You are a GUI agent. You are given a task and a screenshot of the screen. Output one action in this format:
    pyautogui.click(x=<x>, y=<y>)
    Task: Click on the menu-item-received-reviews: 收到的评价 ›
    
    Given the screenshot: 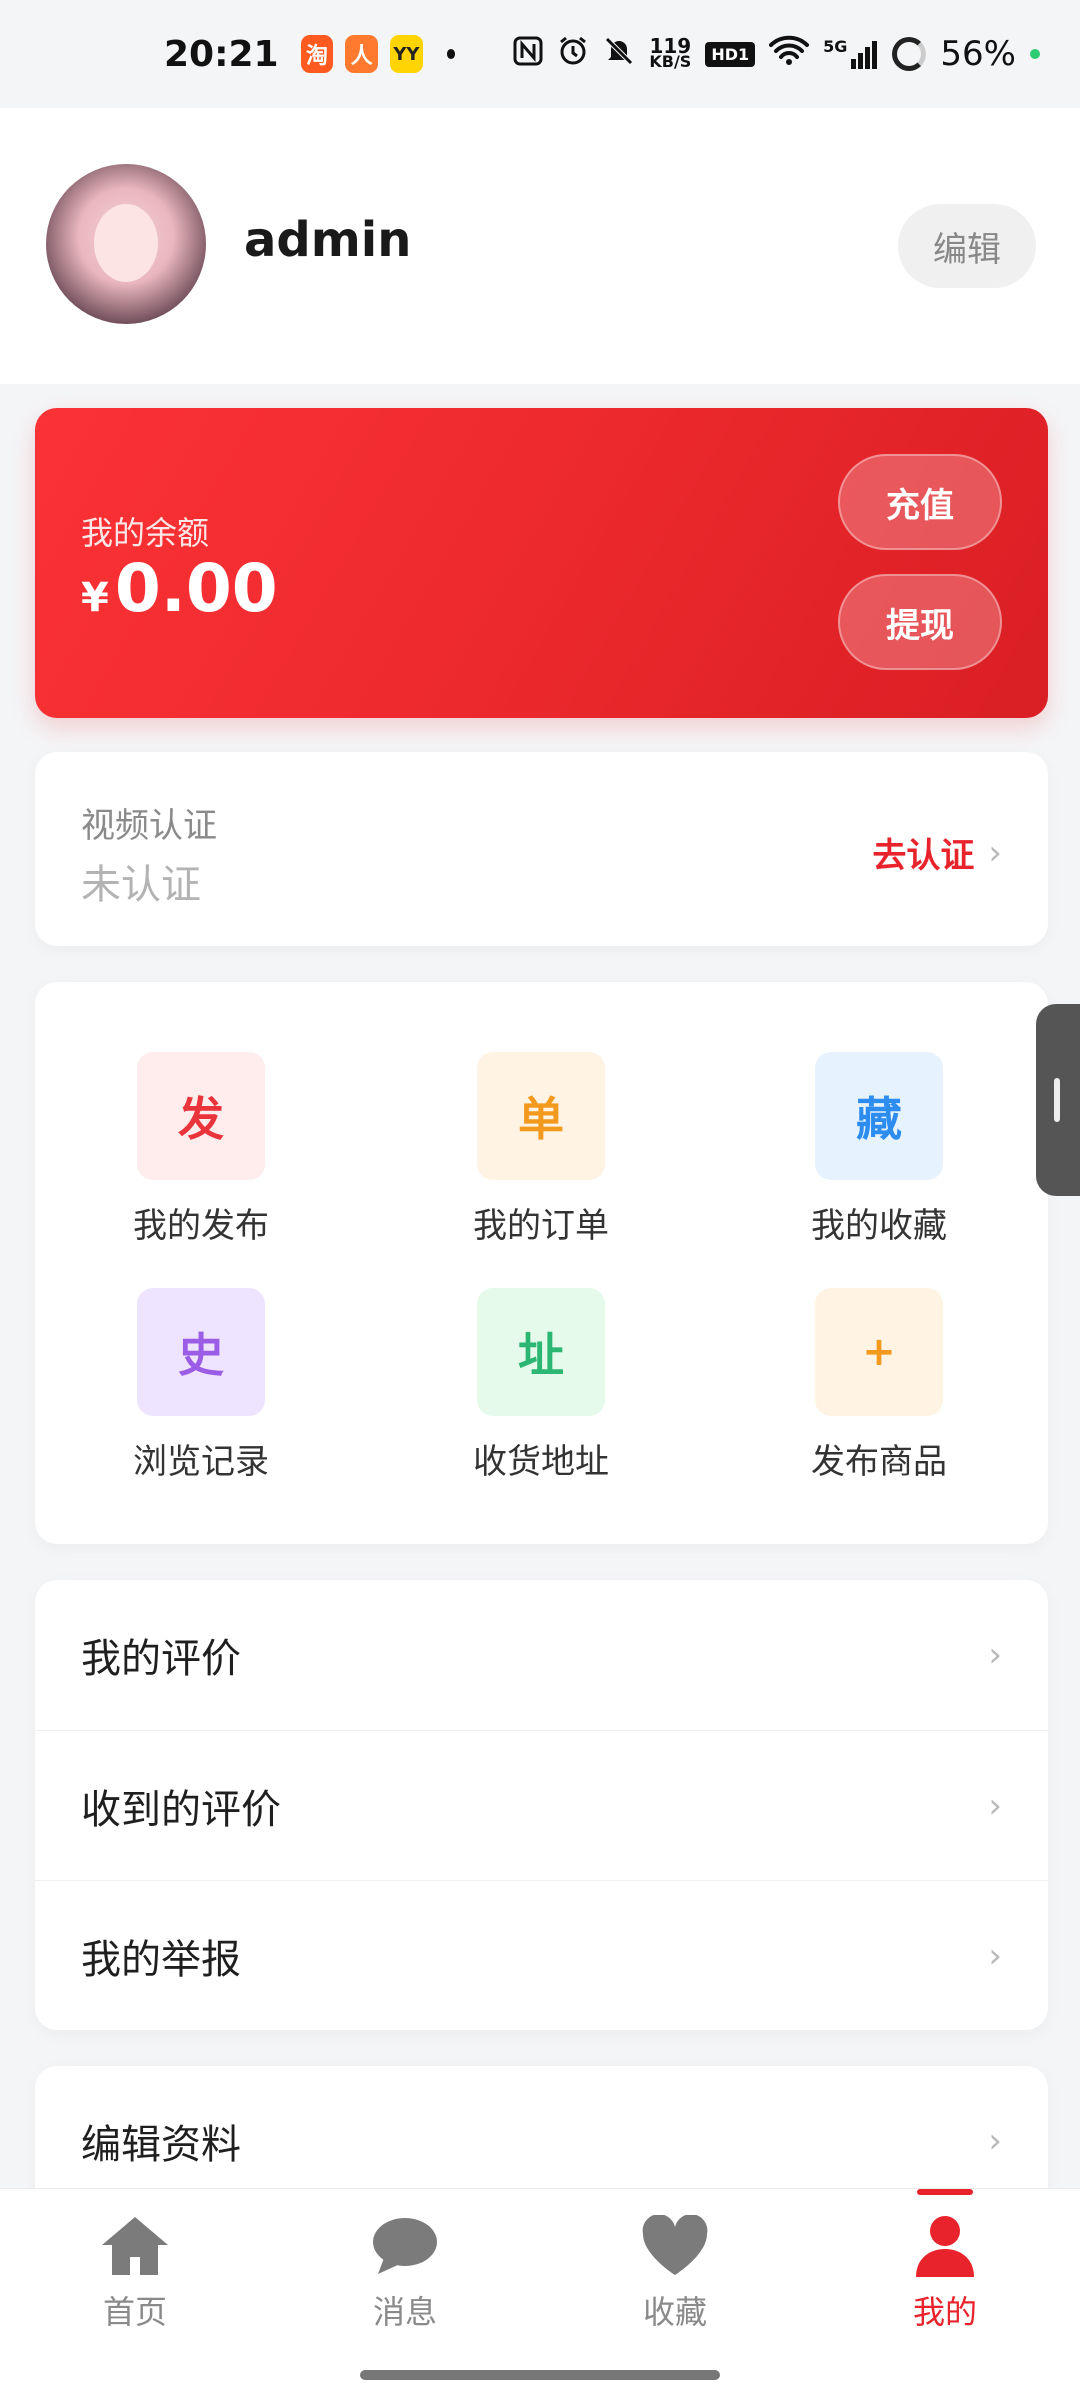 What is the action you would take?
    pyautogui.click(x=541, y=1805)
    